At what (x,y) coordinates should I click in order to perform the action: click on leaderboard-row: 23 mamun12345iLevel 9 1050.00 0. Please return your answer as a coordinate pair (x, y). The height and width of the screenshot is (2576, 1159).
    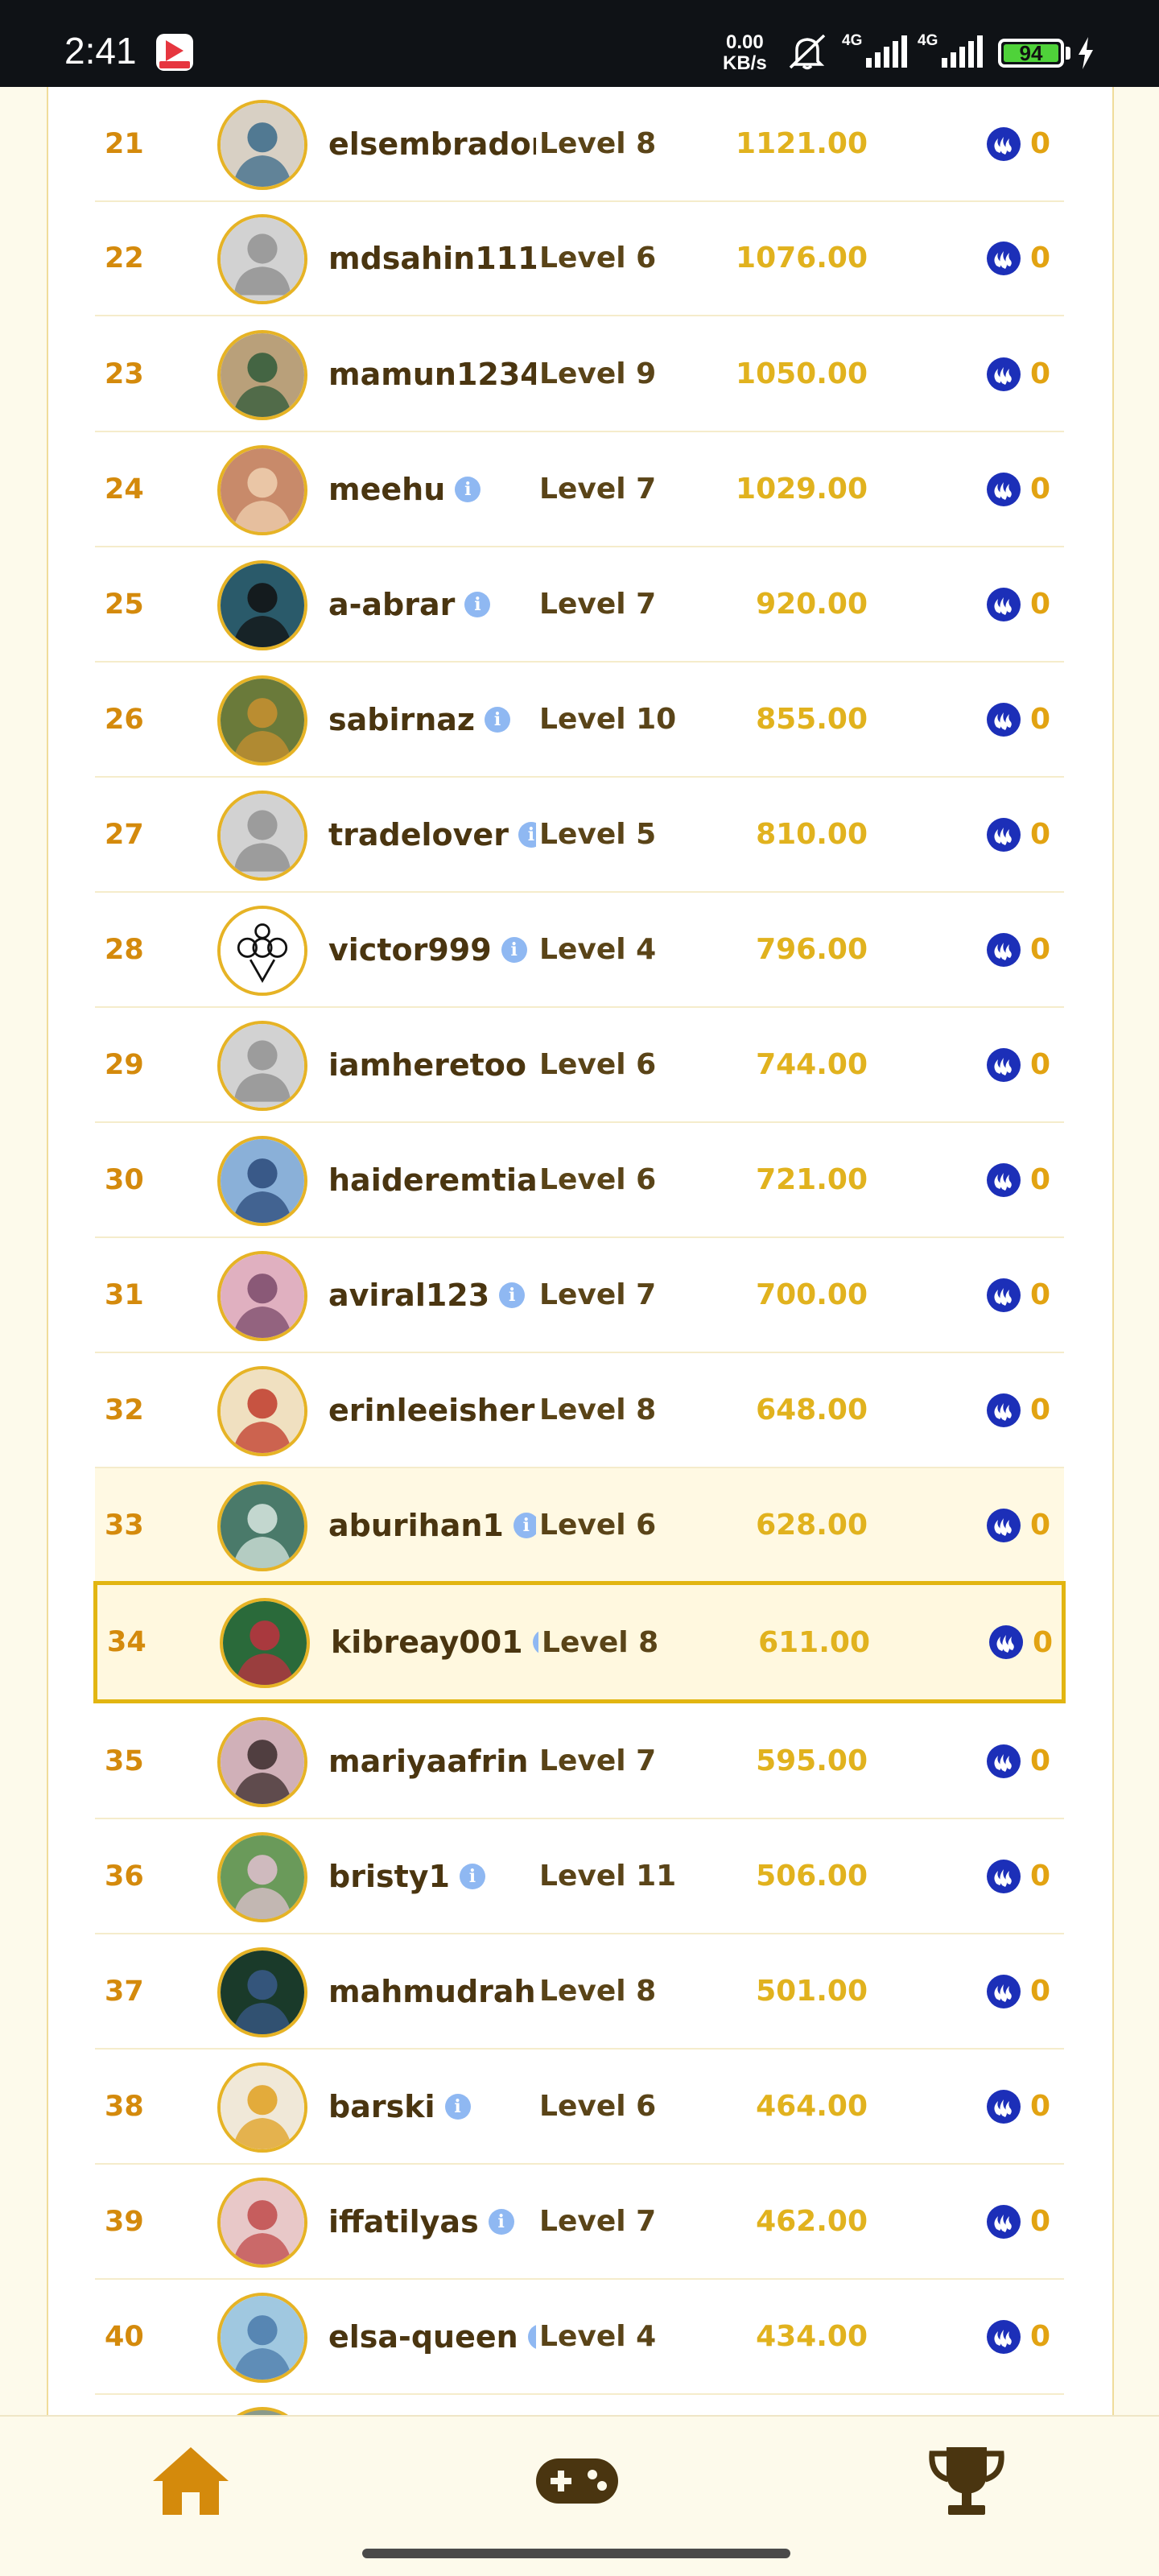
    Looking at the image, I should click on (579, 374).